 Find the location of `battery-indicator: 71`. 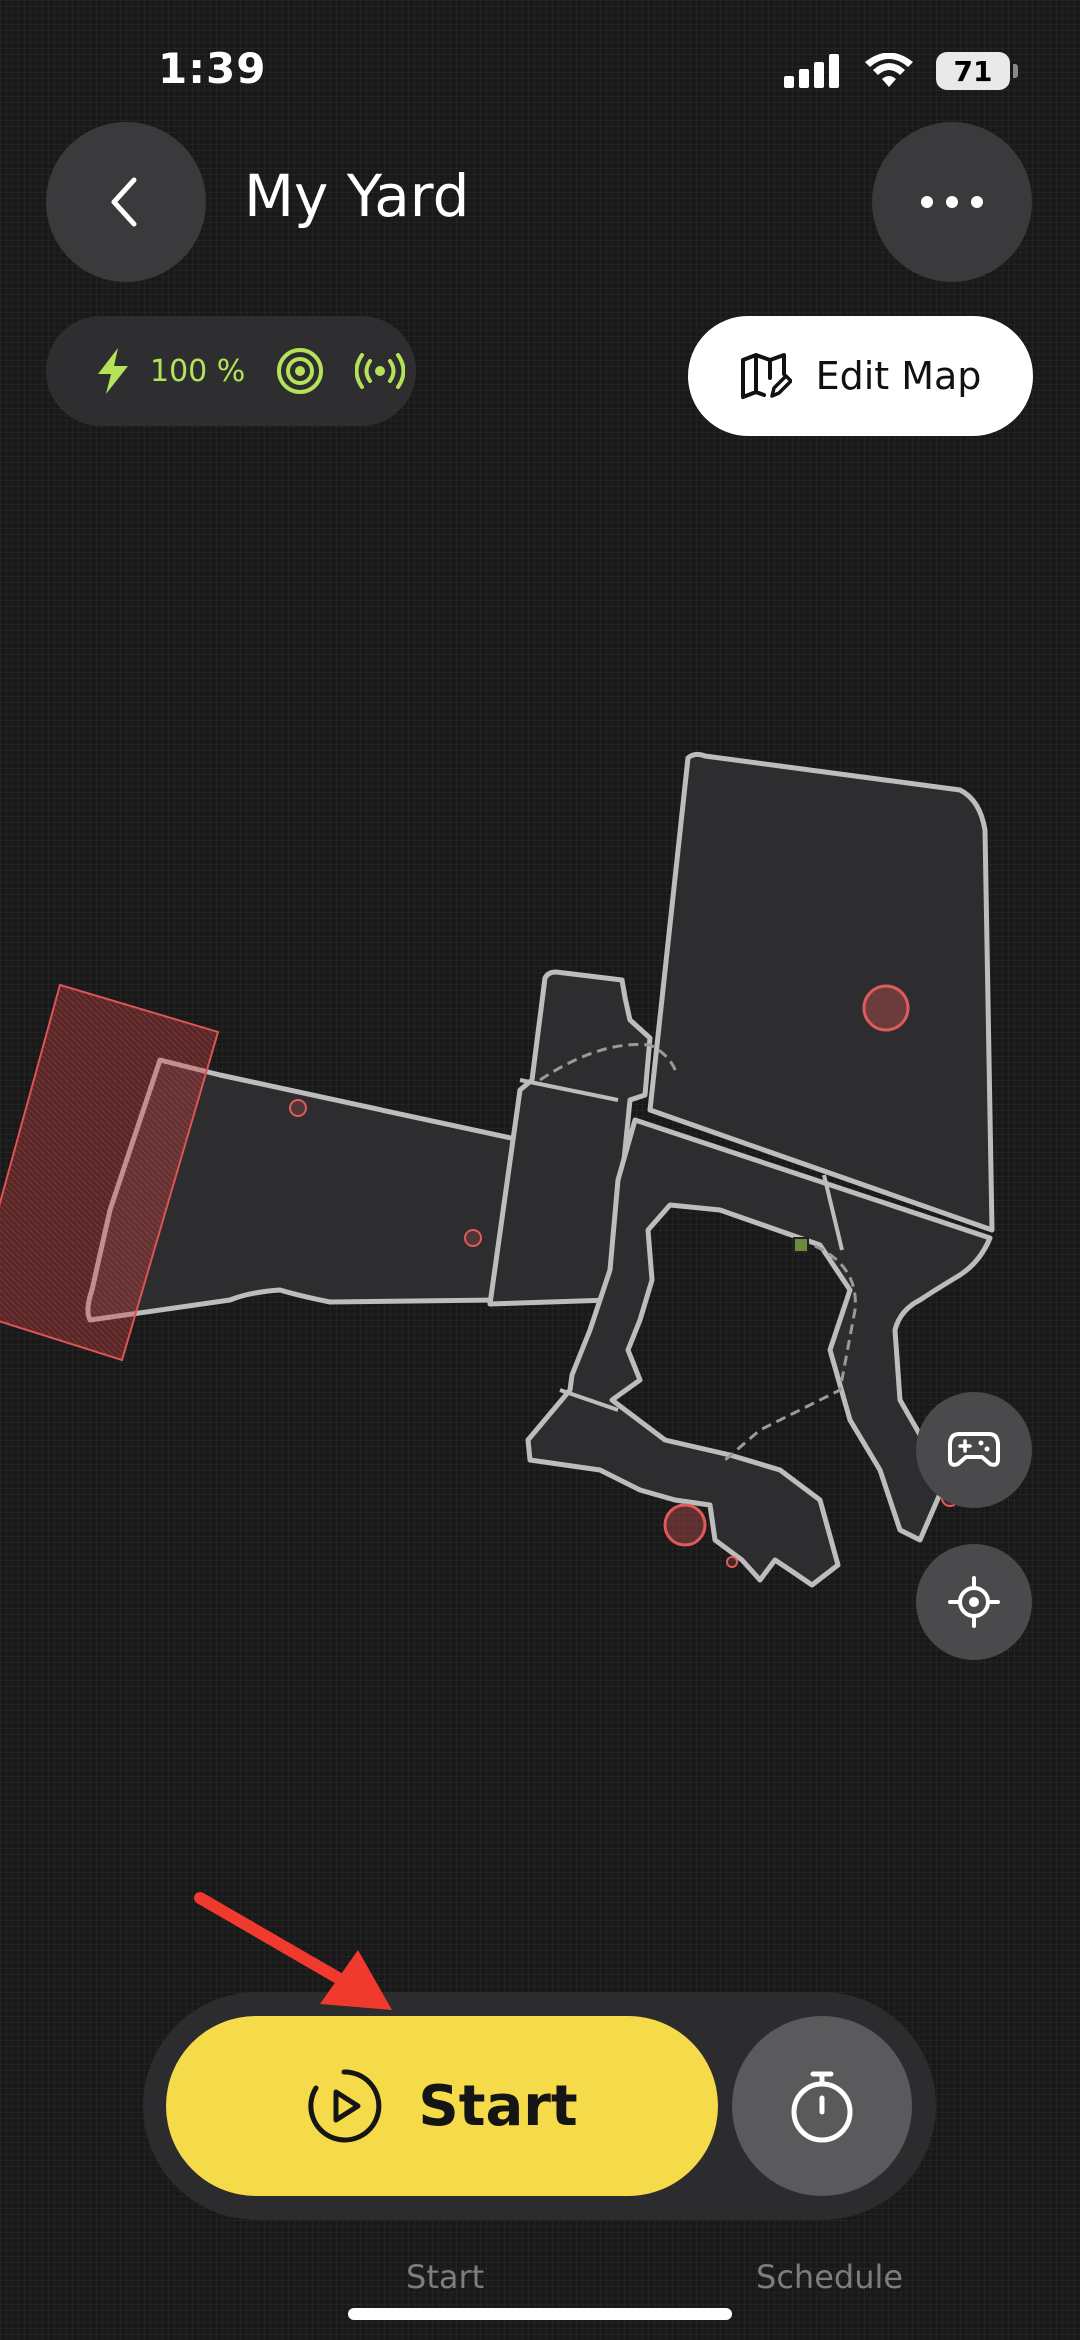

battery-indicator: 71 is located at coordinates (977, 71).